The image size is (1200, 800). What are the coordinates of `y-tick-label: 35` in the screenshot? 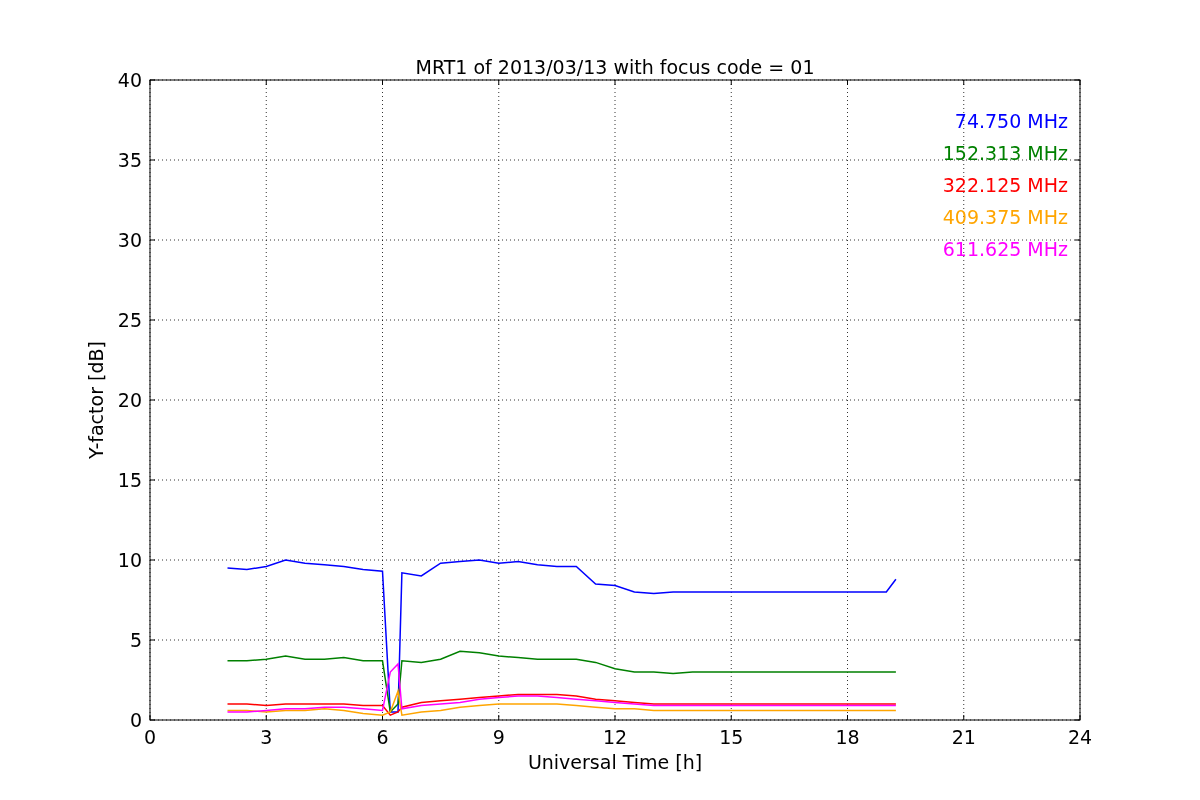 It's located at (129, 160).